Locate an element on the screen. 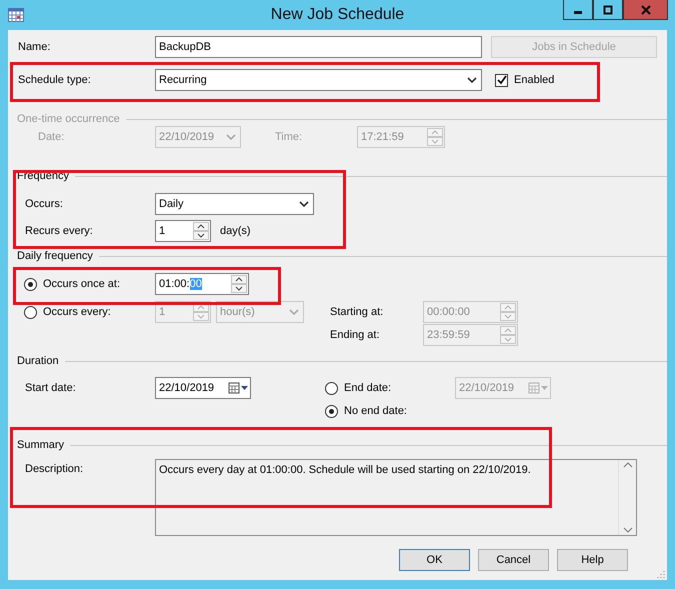 The width and height of the screenshot is (675, 589). radio-label: Occurs once at: is located at coordinates (81, 284).